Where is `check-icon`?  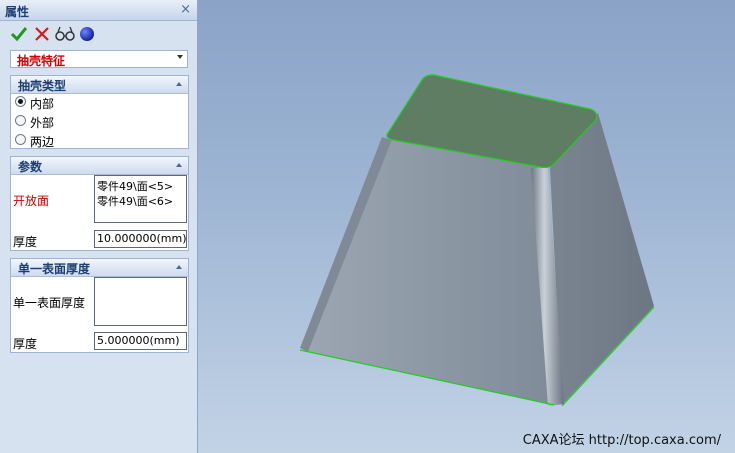 check-icon is located at coordinates (19, 34).